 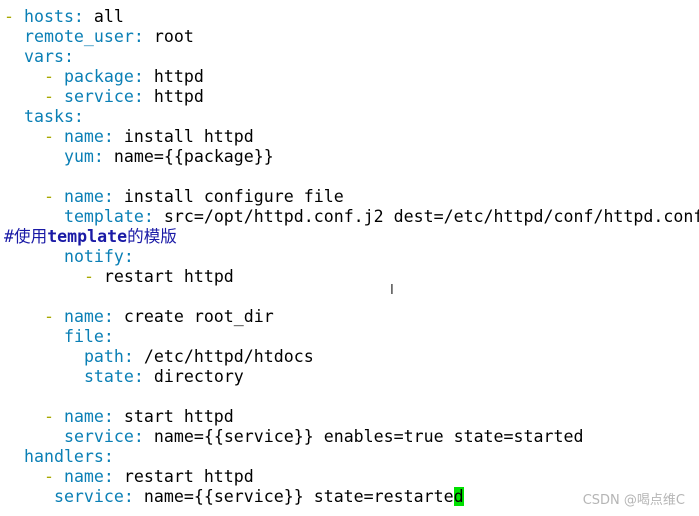 What do you see at coordinates (83, 156) in the screenshot?
I see `yaml-key: yum:` at bounding box center [83, 156].